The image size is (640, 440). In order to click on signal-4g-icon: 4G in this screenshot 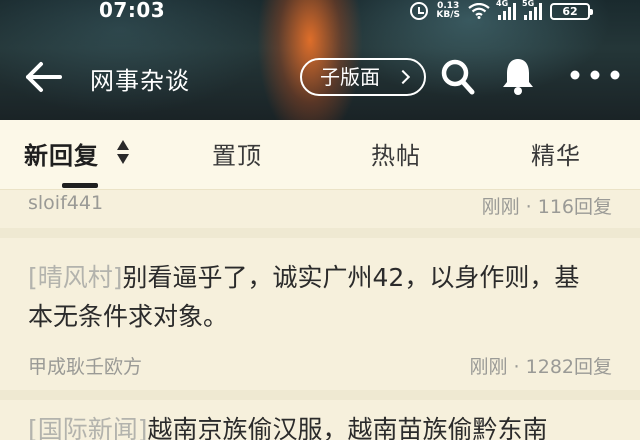, I will do `click(506, 10)`.